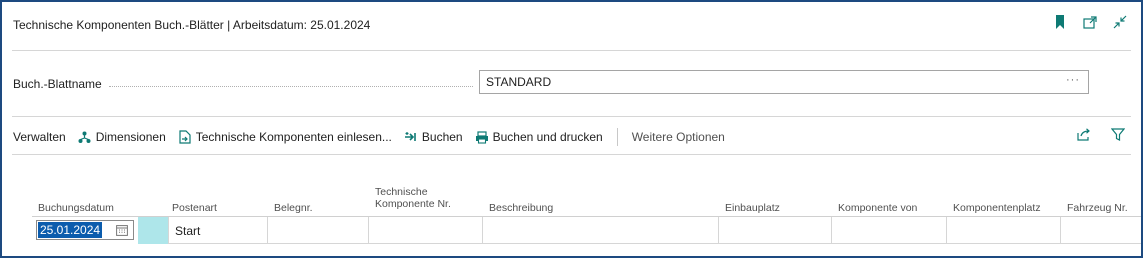  I want to click on share-icon, so click(1084, 136).